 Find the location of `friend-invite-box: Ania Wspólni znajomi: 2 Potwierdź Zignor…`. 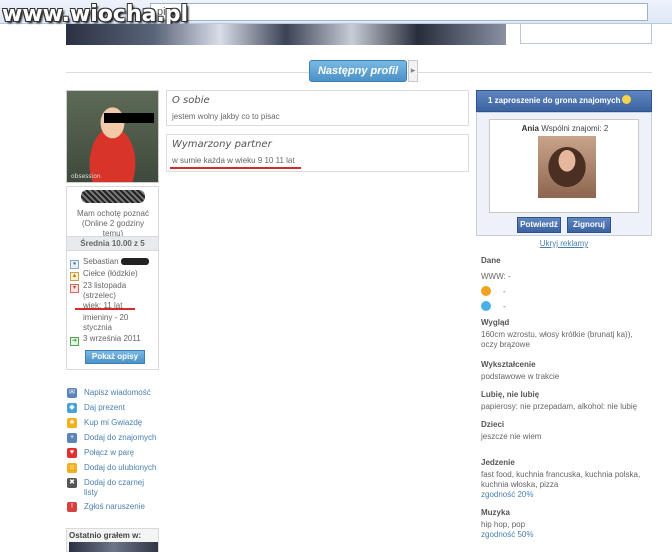

friend-invite-box: Ania Wspólni znajomi: 2 Potwierdź Zignor… is located at coordinates (564, 174).